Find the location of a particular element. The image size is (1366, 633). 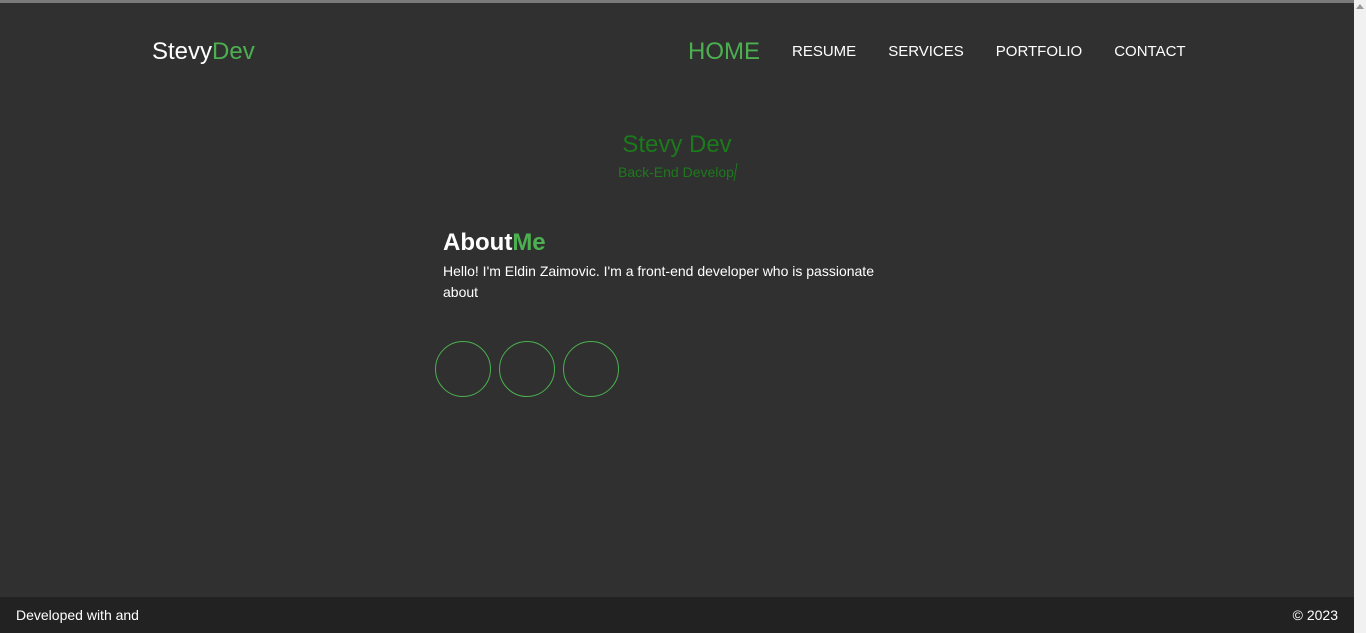

nav-item-services: SERVICES is located at coordinates (926, 52).